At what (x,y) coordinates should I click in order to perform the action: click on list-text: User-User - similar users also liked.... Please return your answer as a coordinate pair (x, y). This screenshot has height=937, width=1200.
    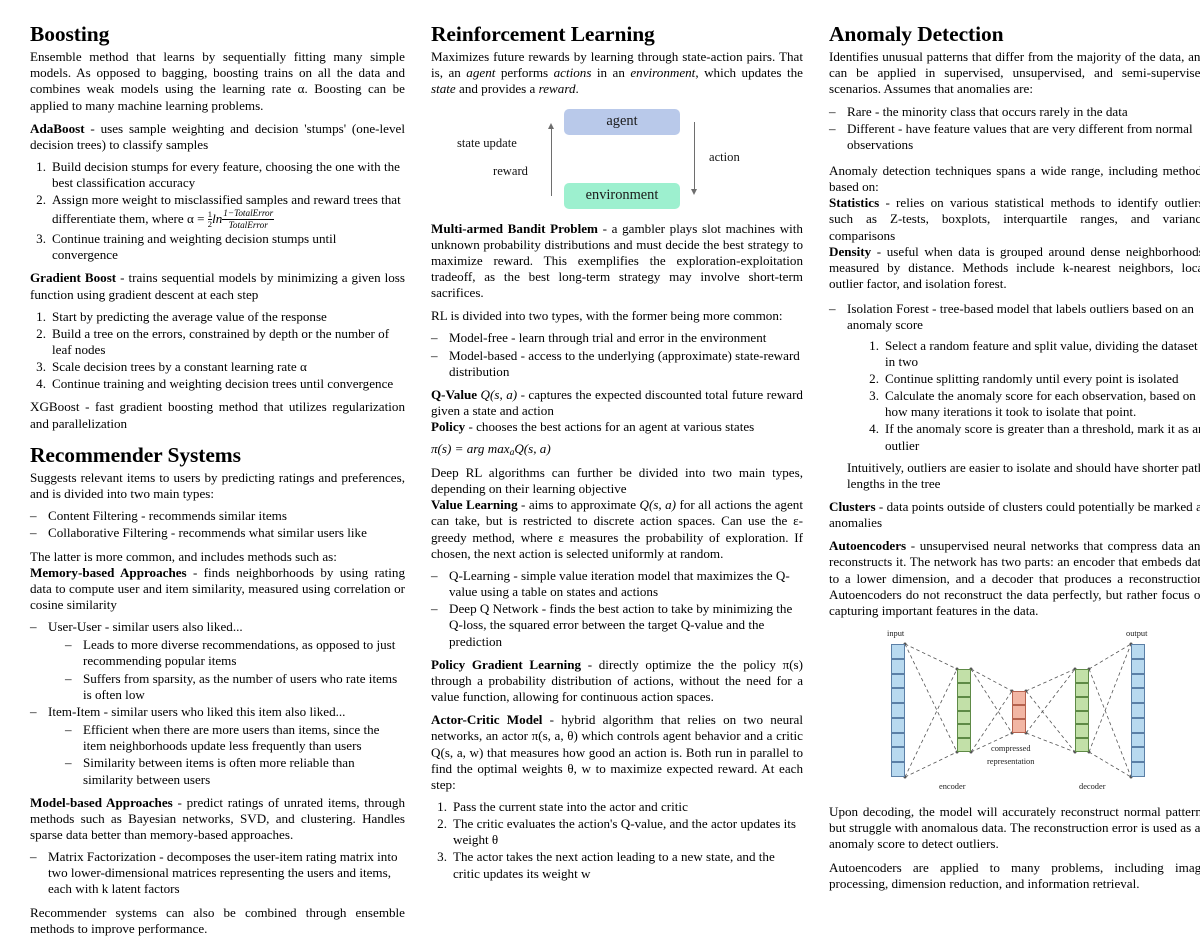
    Looking at the image, I should click on (145, 627).